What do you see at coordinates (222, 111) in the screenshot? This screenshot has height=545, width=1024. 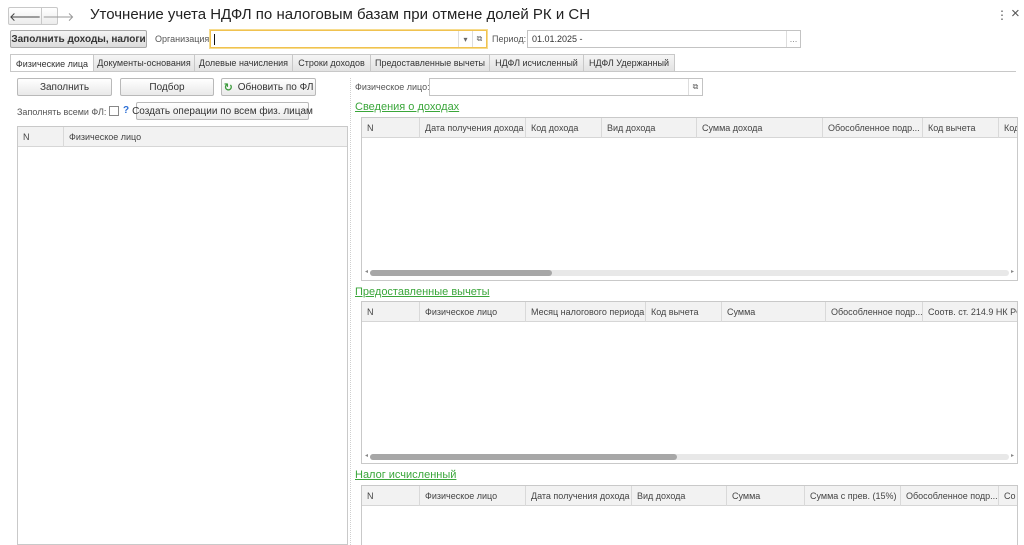 I see `create-operations-button: Создать операции по всем физ. лицам` at bounding box center [222, 111].